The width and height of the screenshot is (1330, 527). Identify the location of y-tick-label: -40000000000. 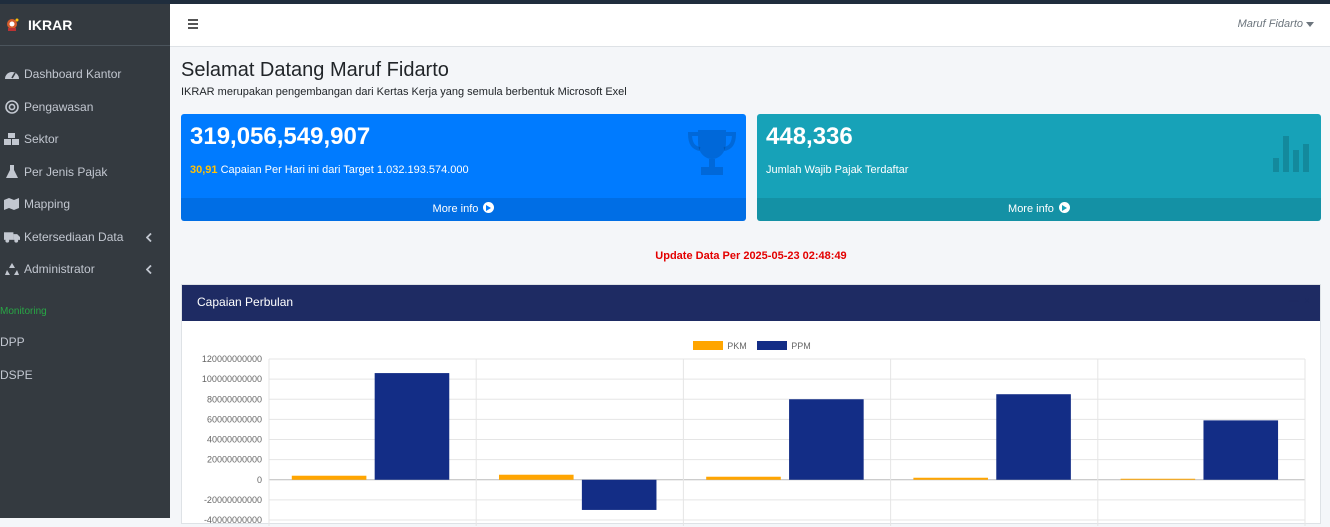
(233, 520).